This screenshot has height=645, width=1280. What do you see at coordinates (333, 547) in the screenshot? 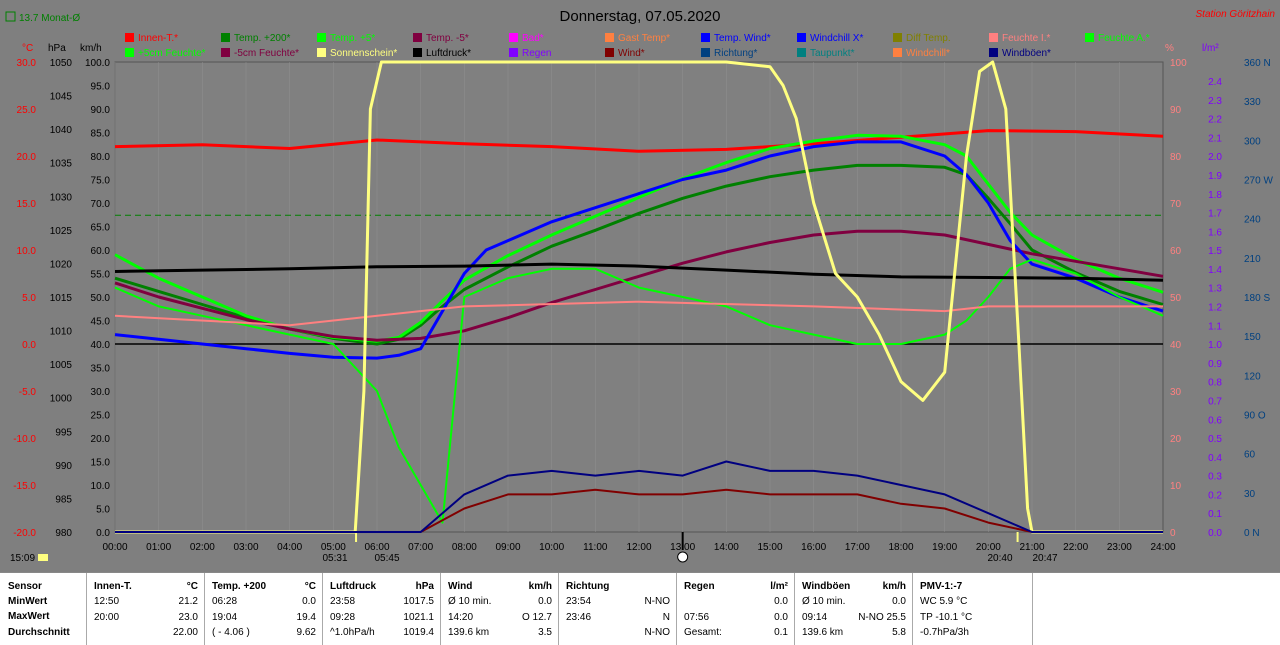
I see `time-tick: 05:00` at bounding box center [333, 547].